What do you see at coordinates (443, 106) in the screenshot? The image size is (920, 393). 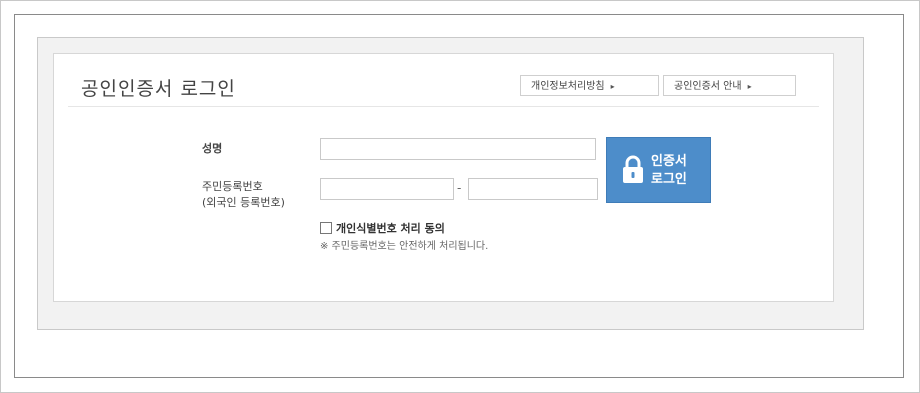 I see `title-divider` at bounding box center [443, 106].